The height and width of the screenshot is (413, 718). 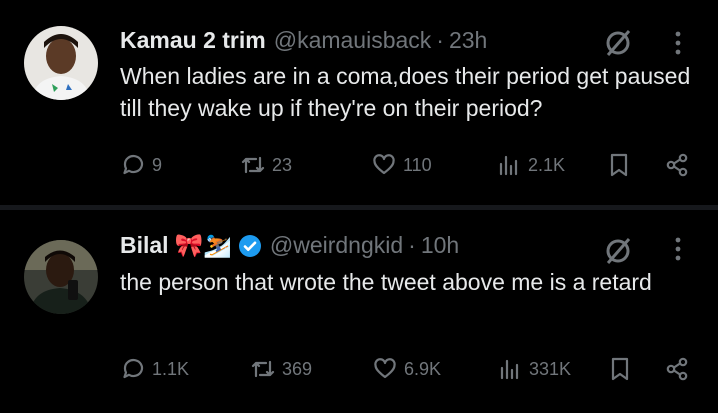 I want to click on views-button: 2.1K, so click(x=530, y=165).